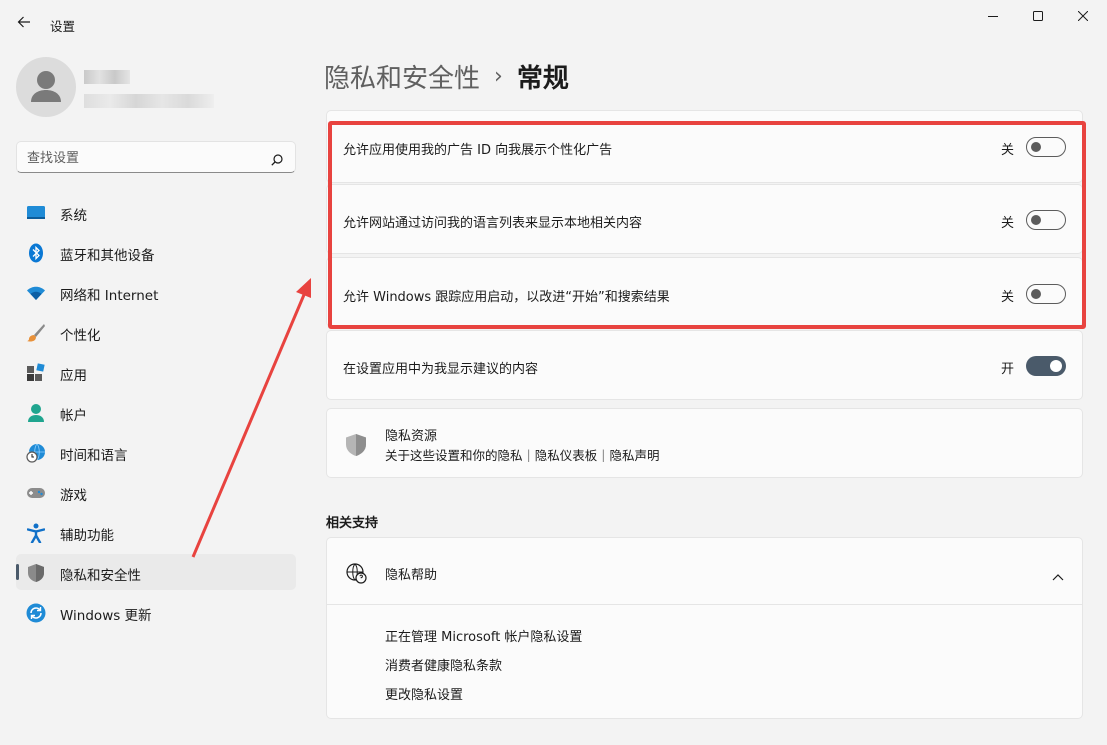 This screenshot has width=1107, height=745. I want to click on annotation-arrow, so click(251, 418).